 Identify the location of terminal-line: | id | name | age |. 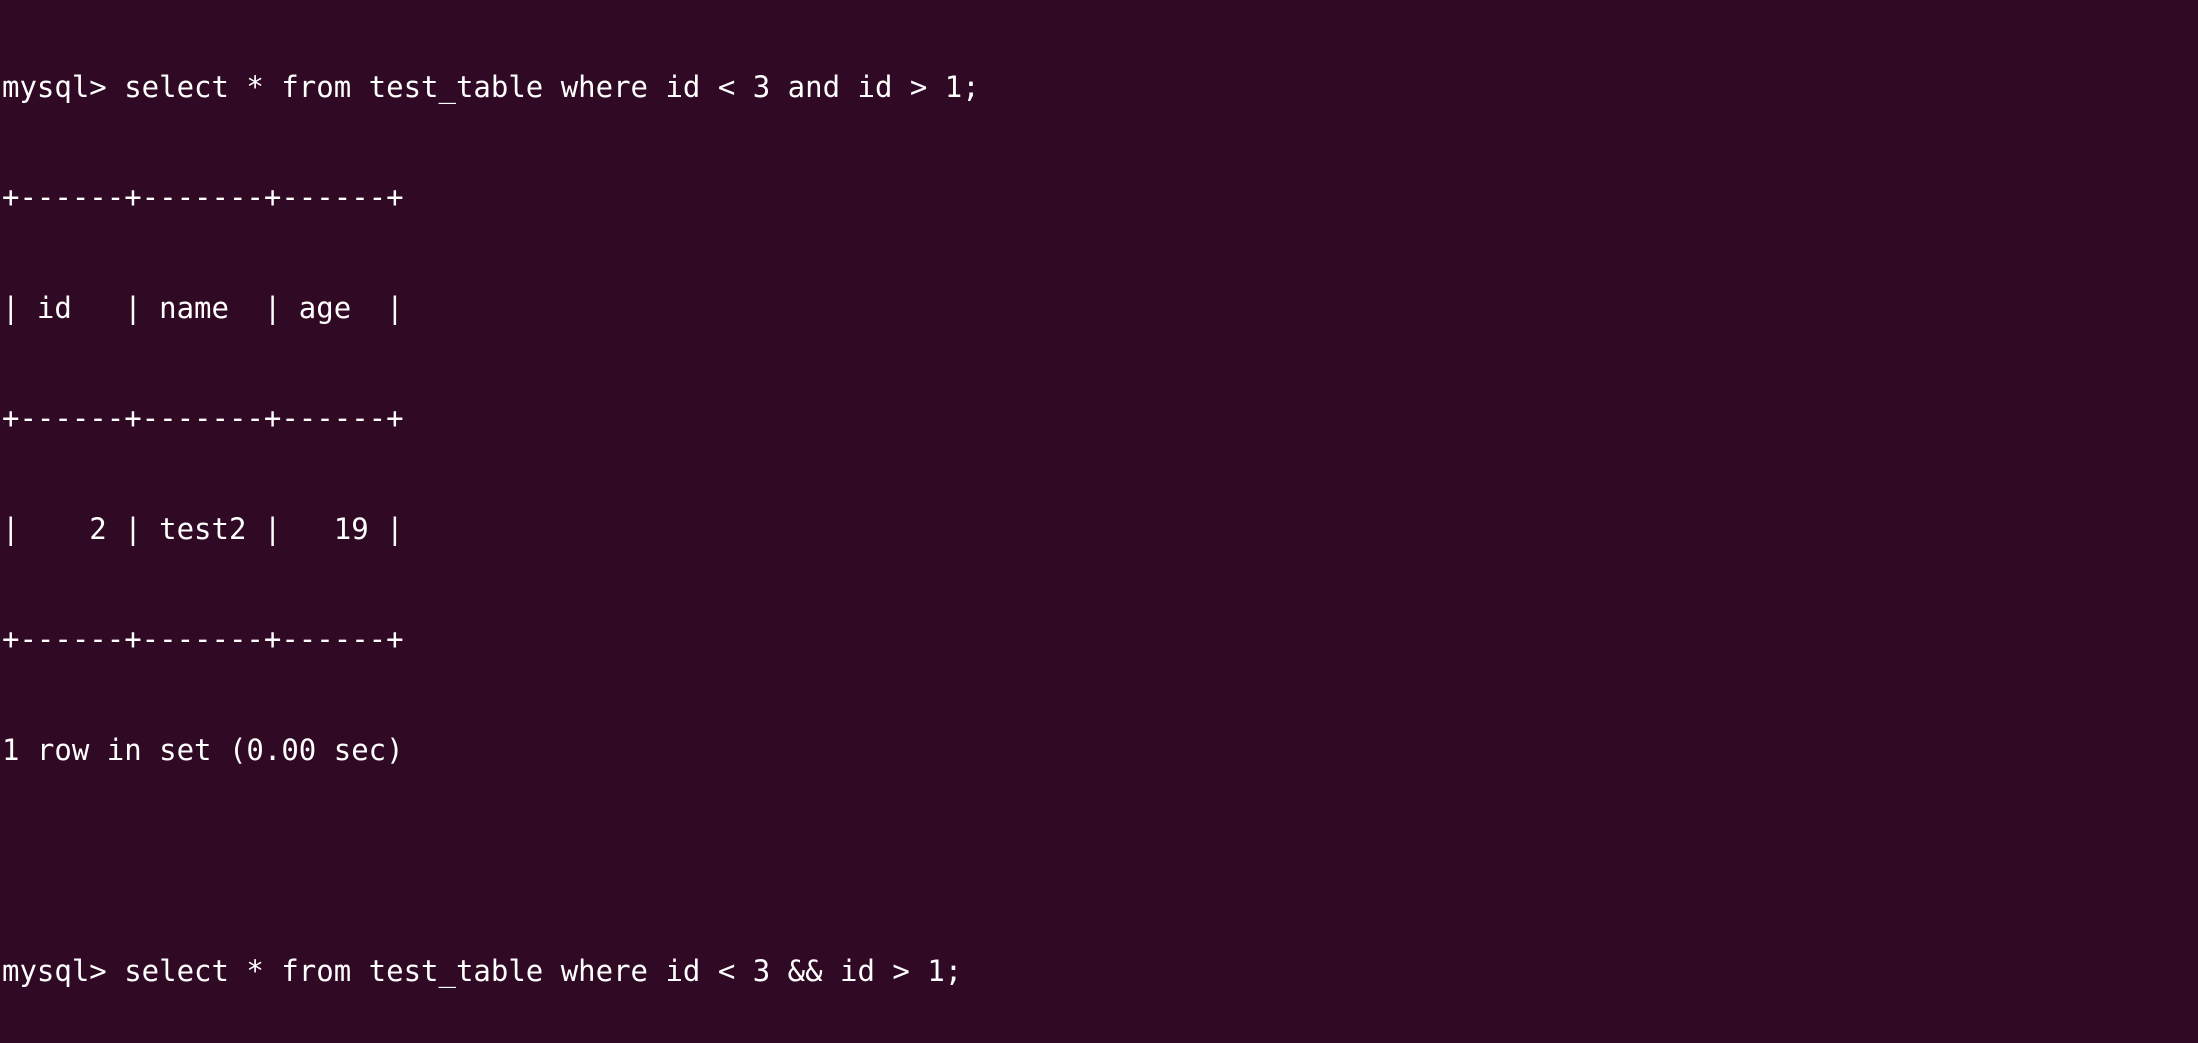
(203, 307).